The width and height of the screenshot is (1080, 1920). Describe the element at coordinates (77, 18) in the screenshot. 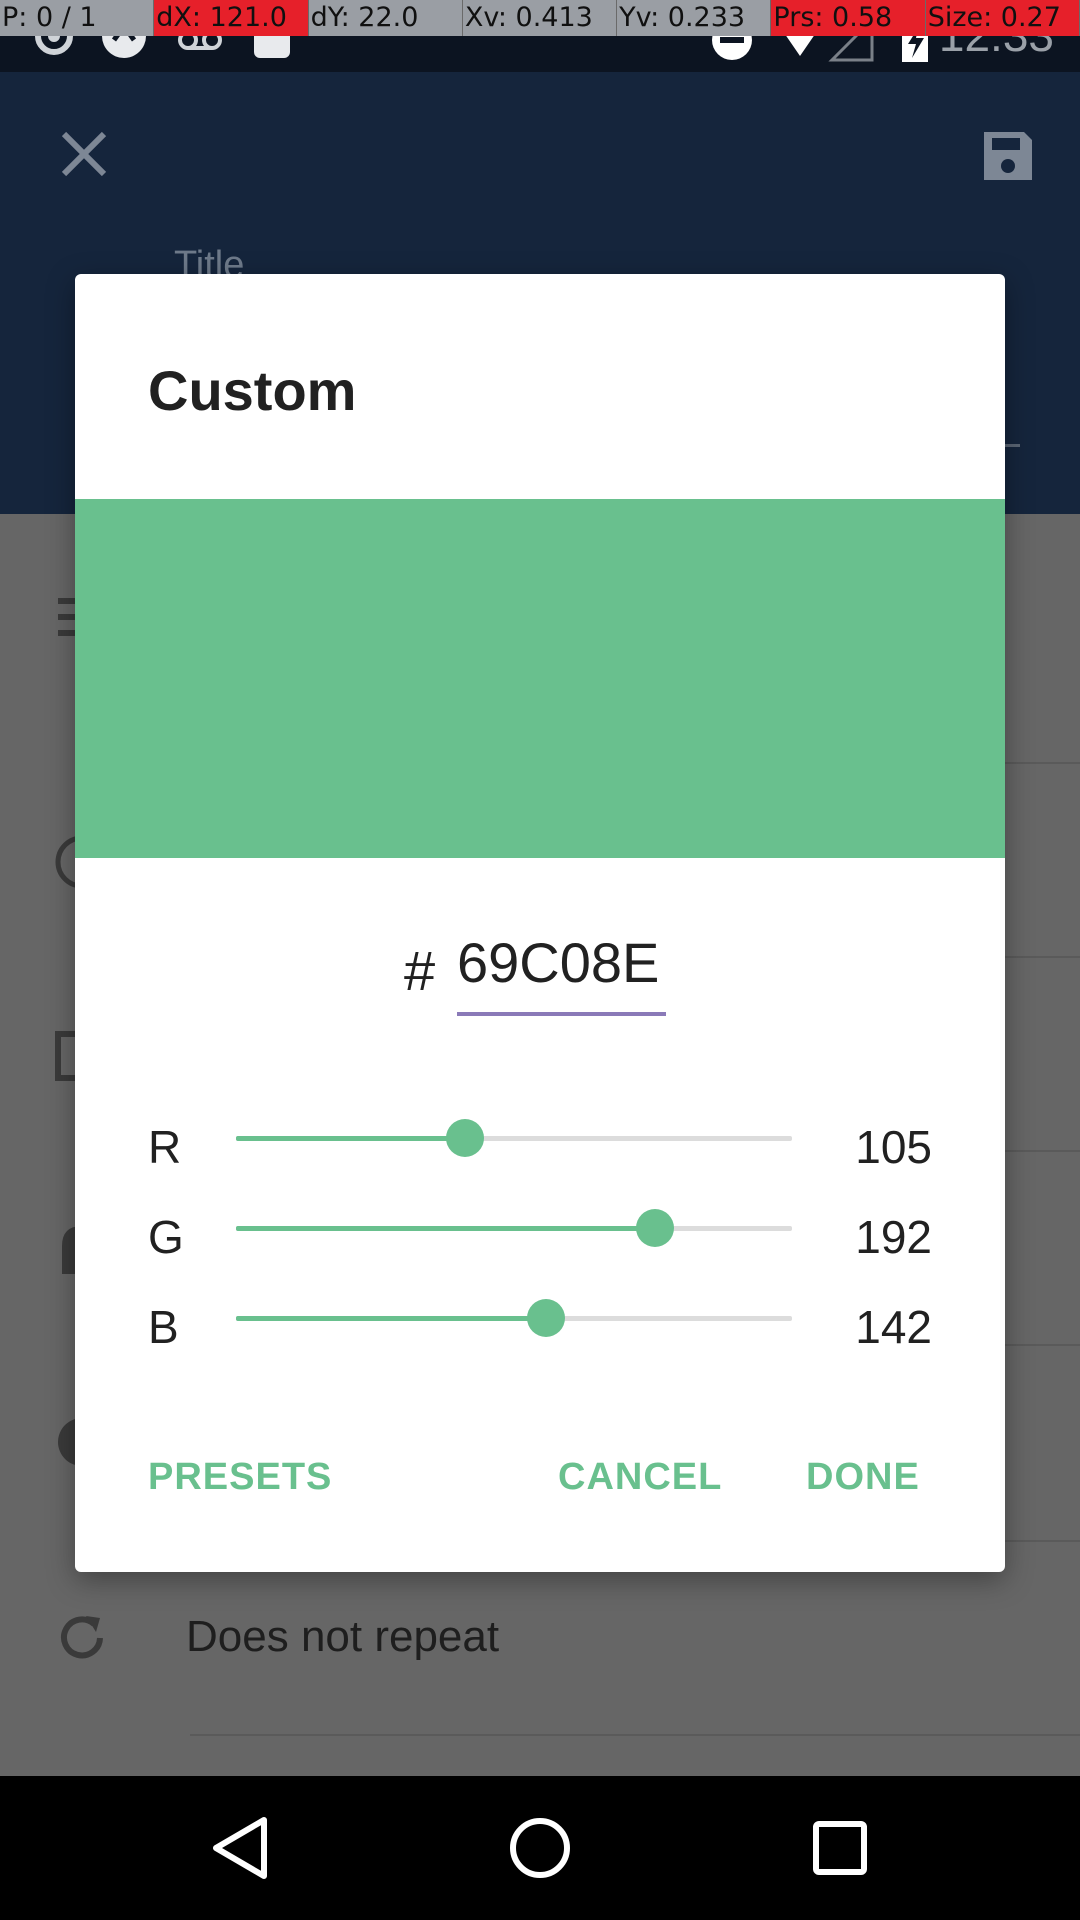

I see `debug-pointer: P: 0 / 1` at that location.